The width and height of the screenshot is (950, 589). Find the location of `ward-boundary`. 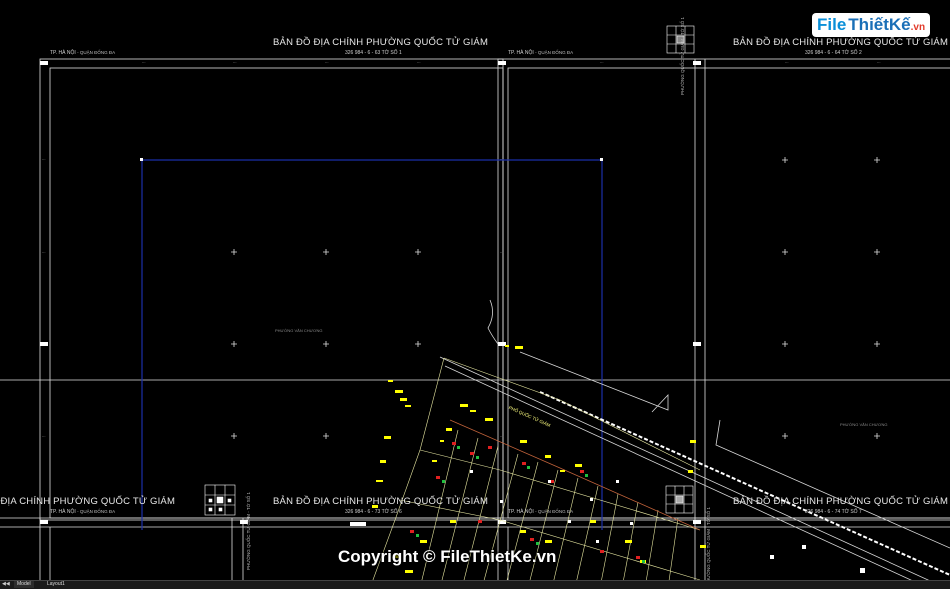

ward-boundary is located at coordinates (575, 475).